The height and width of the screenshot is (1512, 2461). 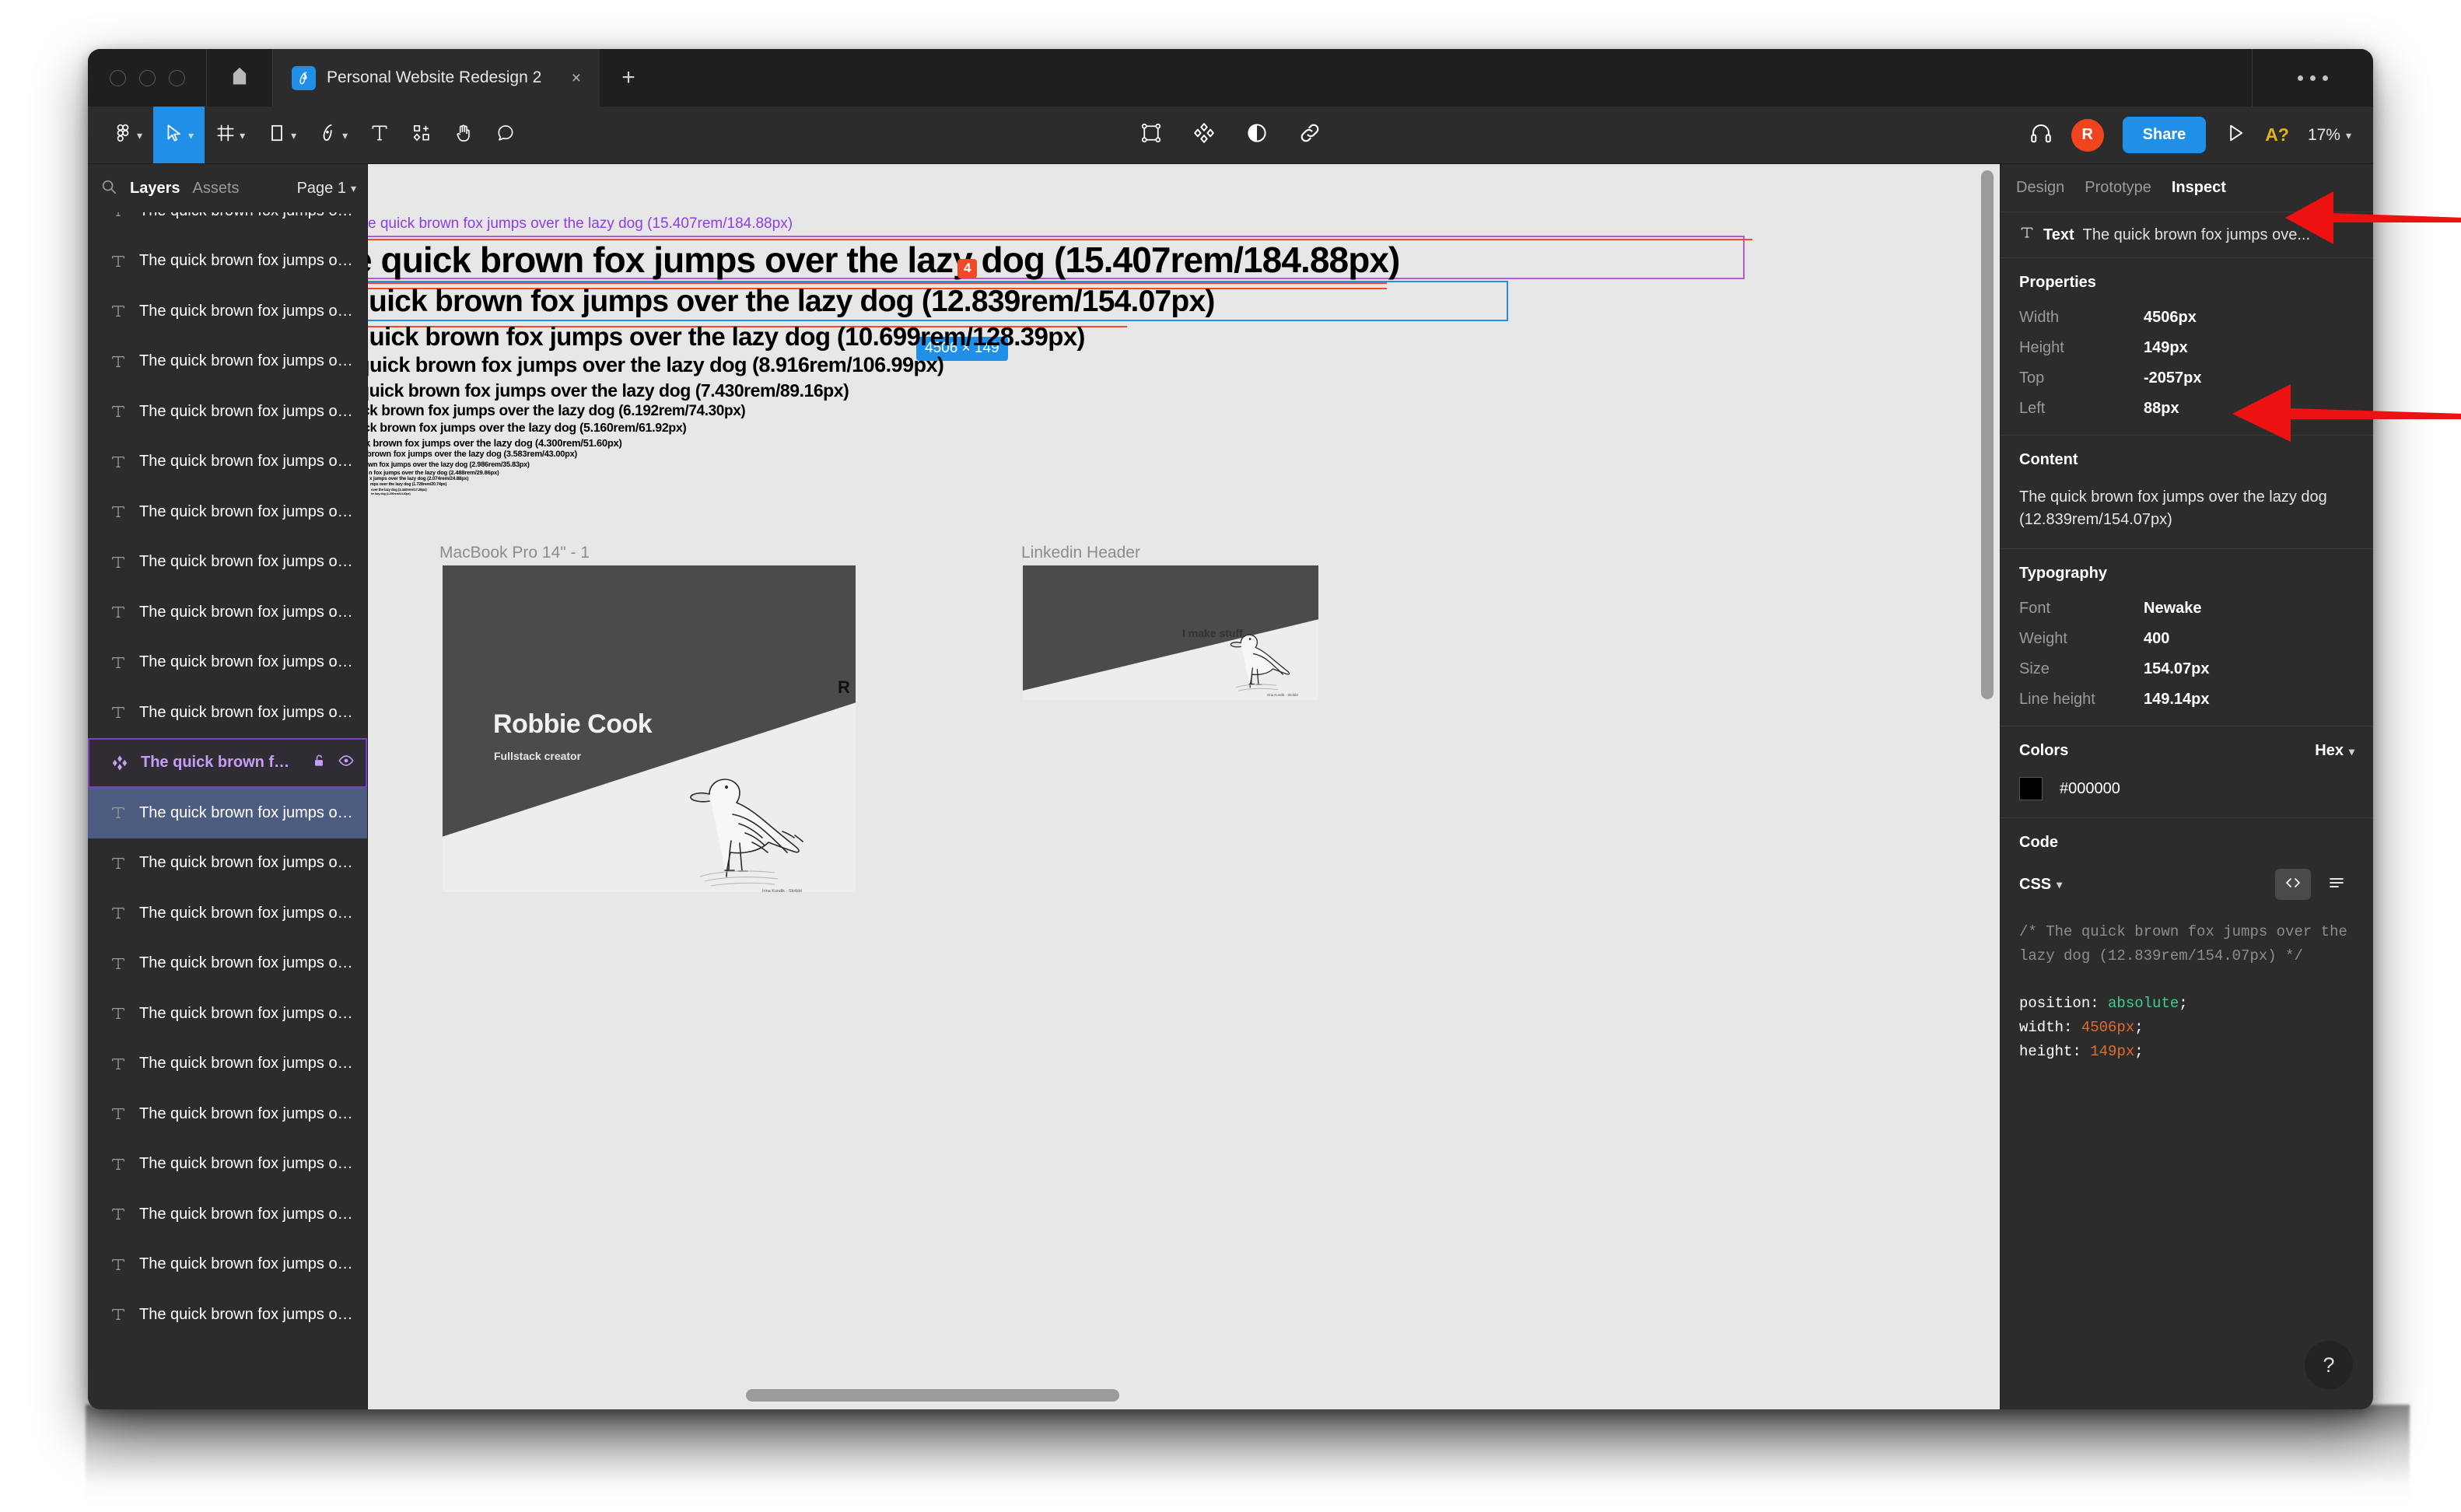 I want to click on typography-value: 154.07px, so click(x=2177, y=669).